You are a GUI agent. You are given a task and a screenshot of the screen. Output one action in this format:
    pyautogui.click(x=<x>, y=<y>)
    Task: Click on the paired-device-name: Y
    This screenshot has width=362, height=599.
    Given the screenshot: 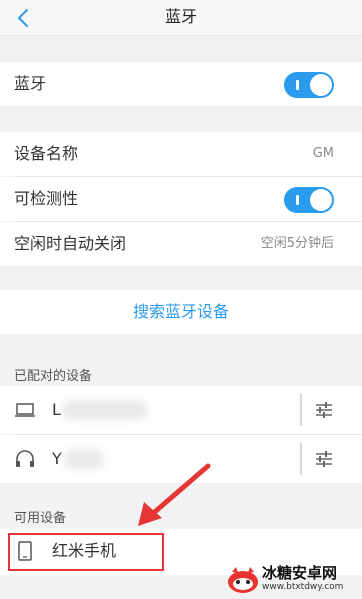 What is the action you would take?
    pyautogui.click(x=57, y=458)
    